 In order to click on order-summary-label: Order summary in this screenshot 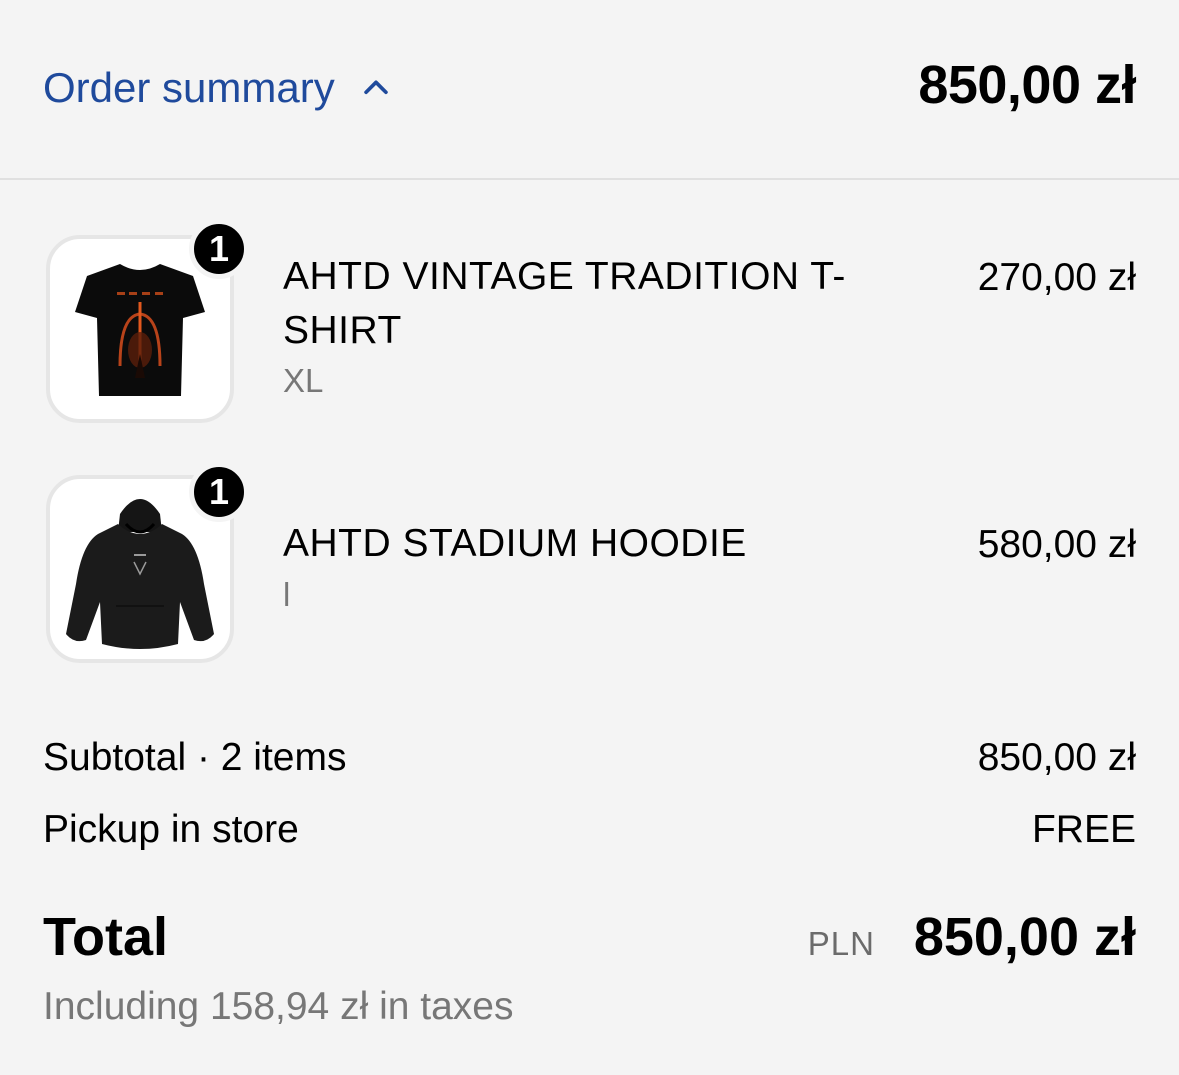, I will do `click(189, 88)`.